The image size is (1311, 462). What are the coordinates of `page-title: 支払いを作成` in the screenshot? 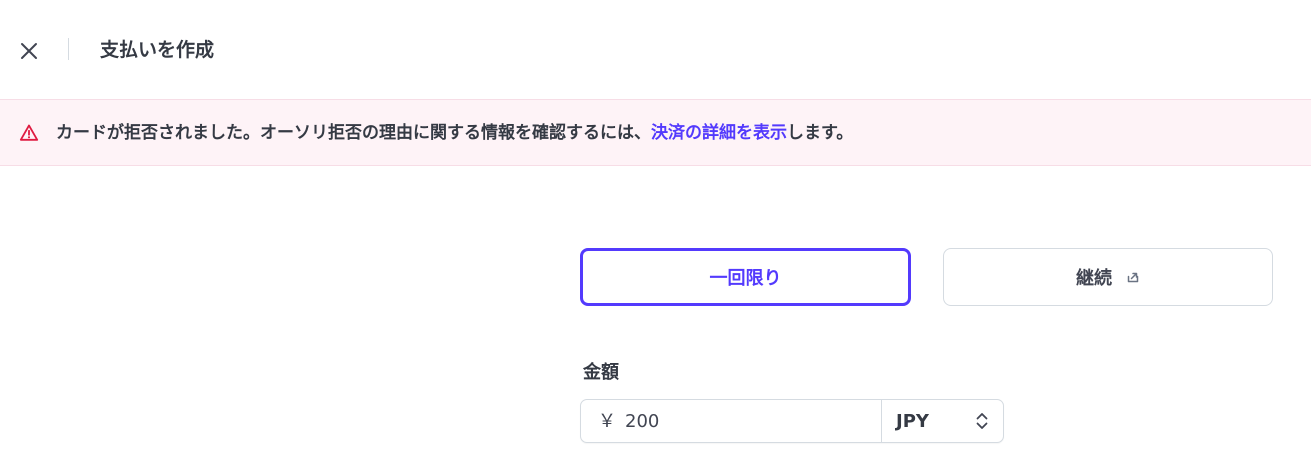 It's located at (157, 50).